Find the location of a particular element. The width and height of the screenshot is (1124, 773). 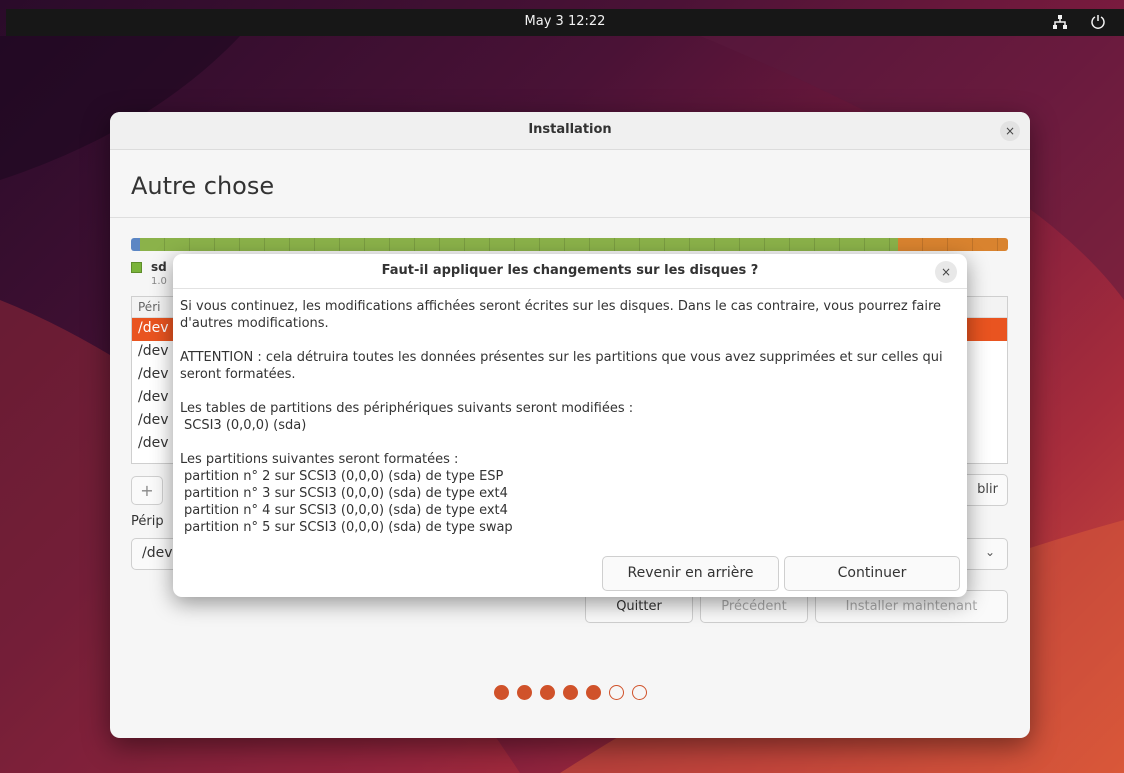

tables-item: SCSI3 (0,0,0) (sda) is located at coordinates (245, 425).